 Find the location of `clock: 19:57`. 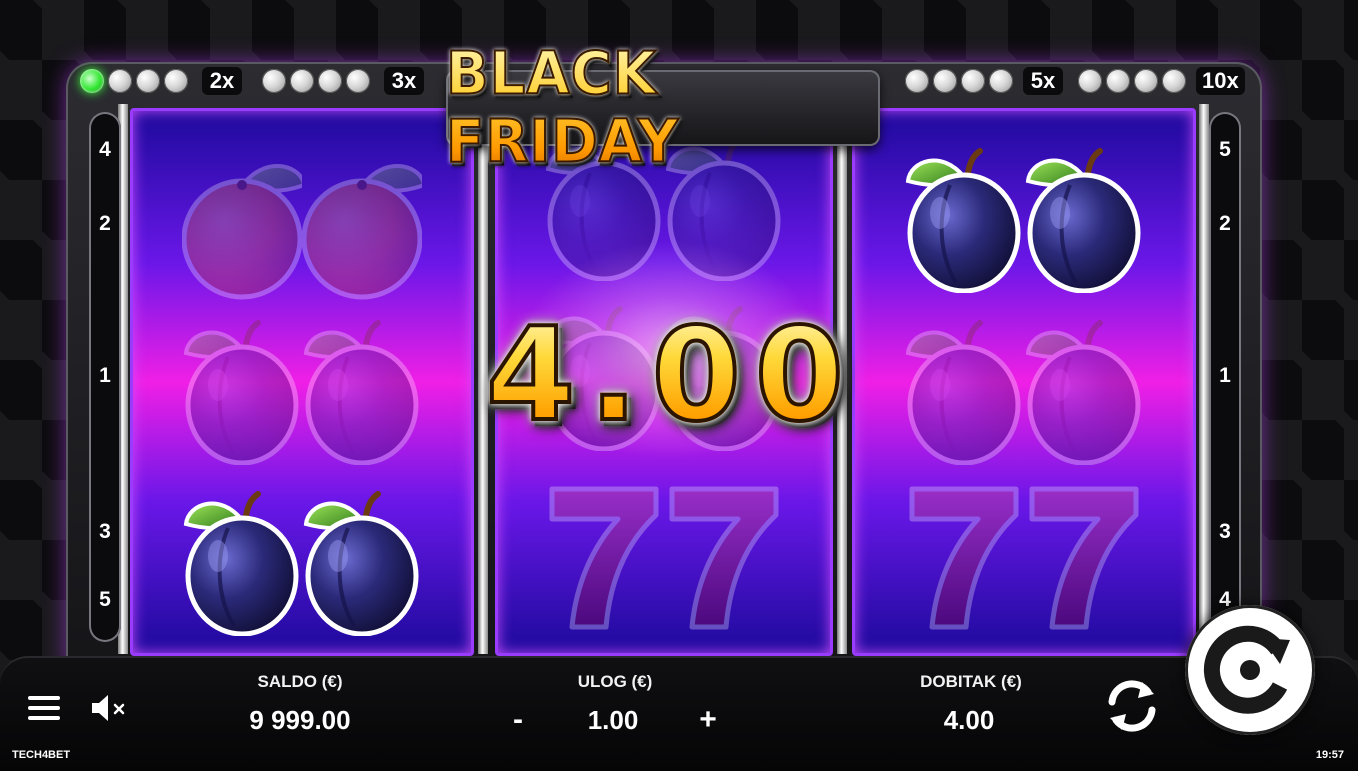

clock: 19:57 is located at coordinates (1329, 755).